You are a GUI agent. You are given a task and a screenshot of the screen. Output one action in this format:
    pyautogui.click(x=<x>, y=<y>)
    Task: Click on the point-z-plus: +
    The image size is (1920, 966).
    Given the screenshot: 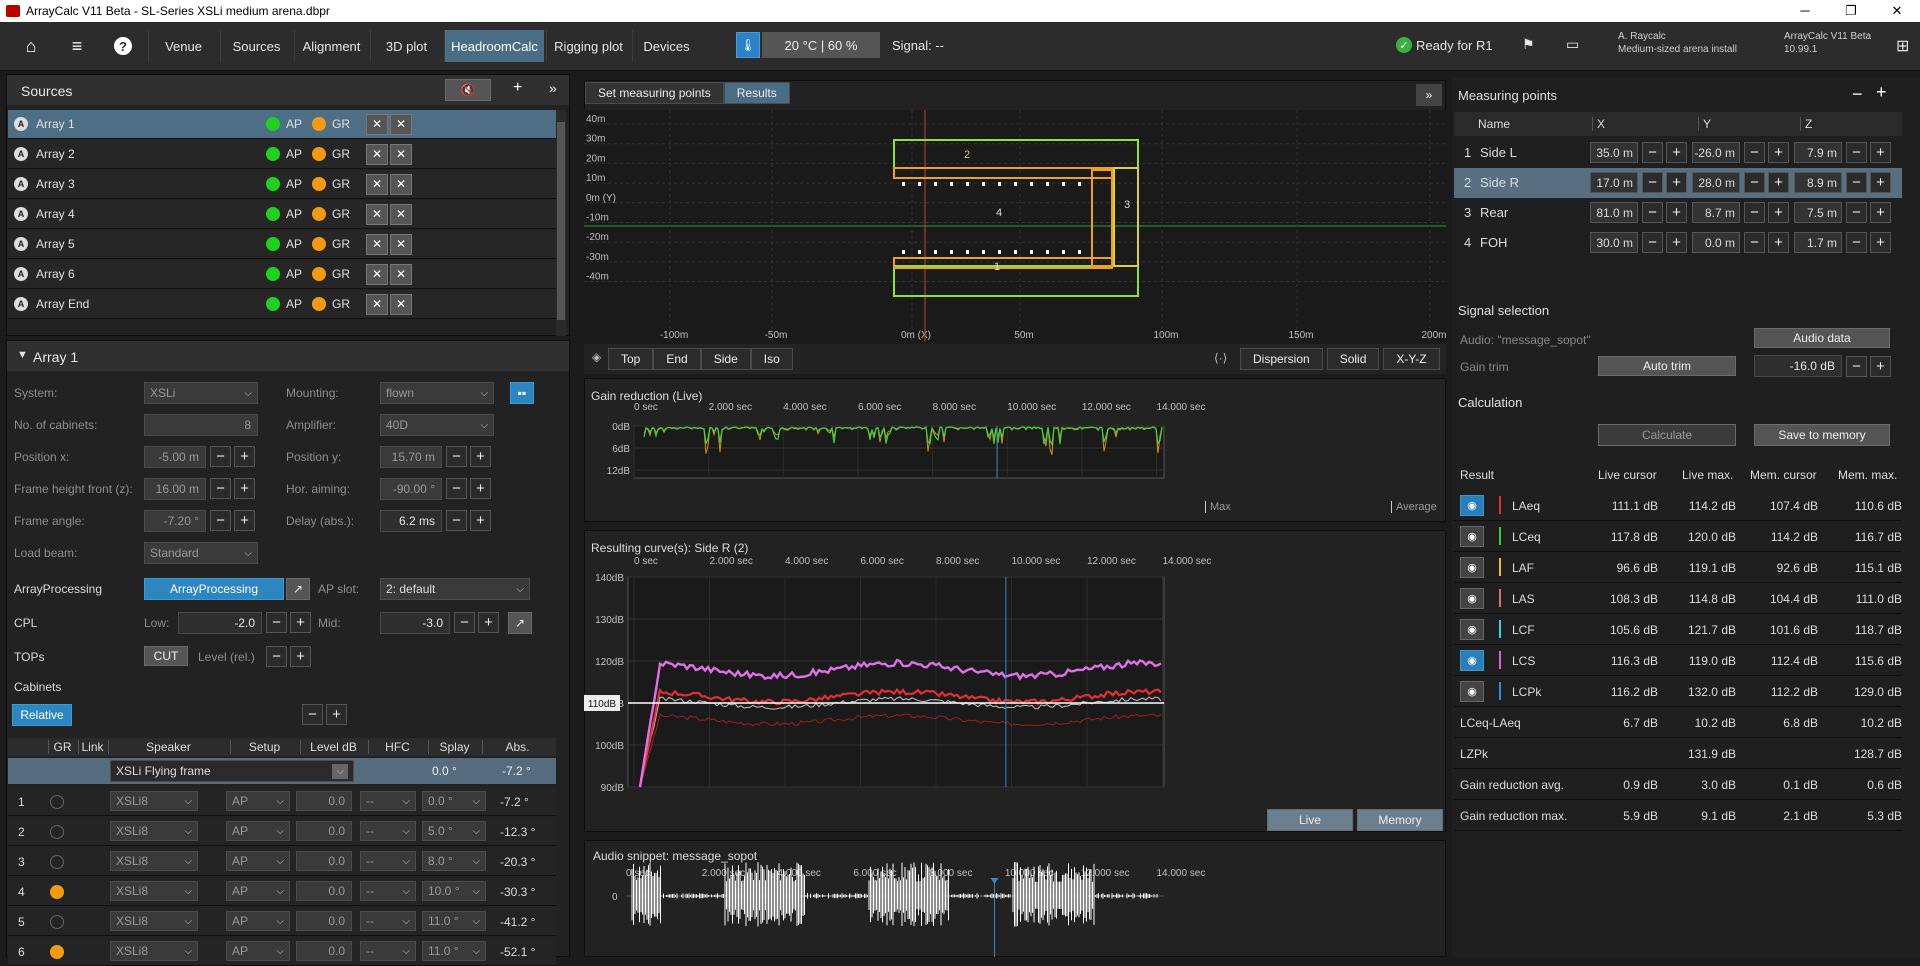 What is the action you would take?
    pyautogui.click(x=1880, y=152)
    